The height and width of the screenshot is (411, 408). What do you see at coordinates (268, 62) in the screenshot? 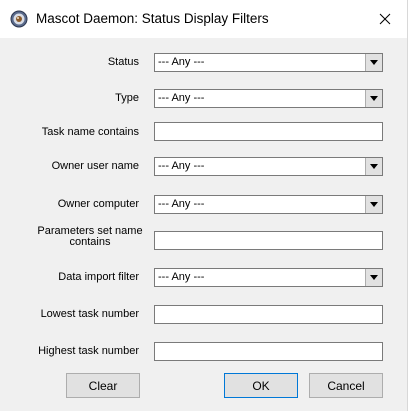
I see `status-dropdown: --- Any ---` at bounding box center [268, 62].